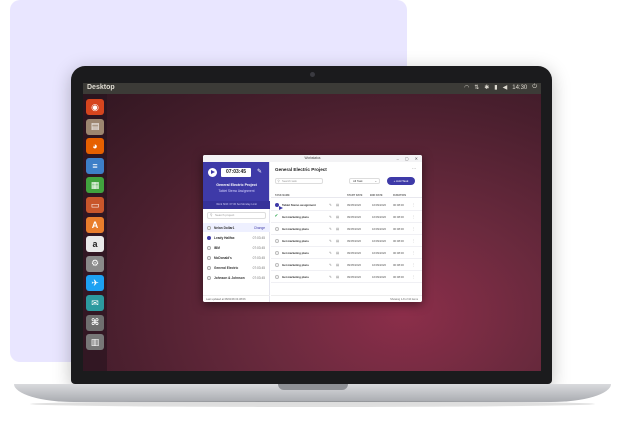 This screenshot has height=427, width=625. Describe the element at coordinates (295, 241) in the screenshot. I see `task-name: Get marketing plans` at that location.